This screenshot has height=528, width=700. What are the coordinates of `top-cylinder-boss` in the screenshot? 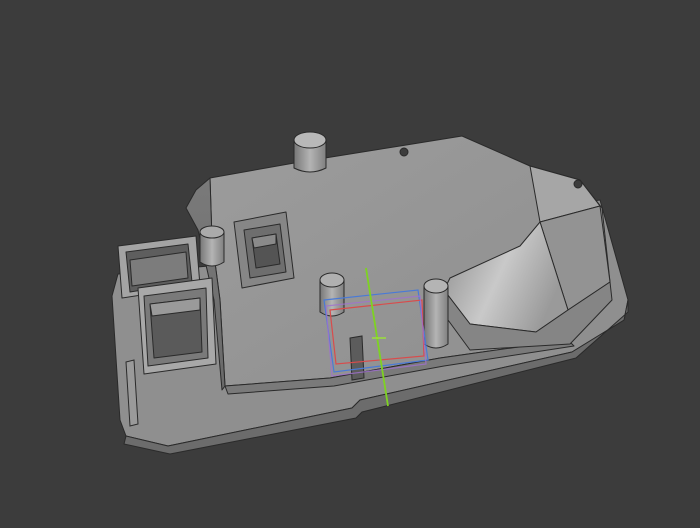 It's located at (310, 152).